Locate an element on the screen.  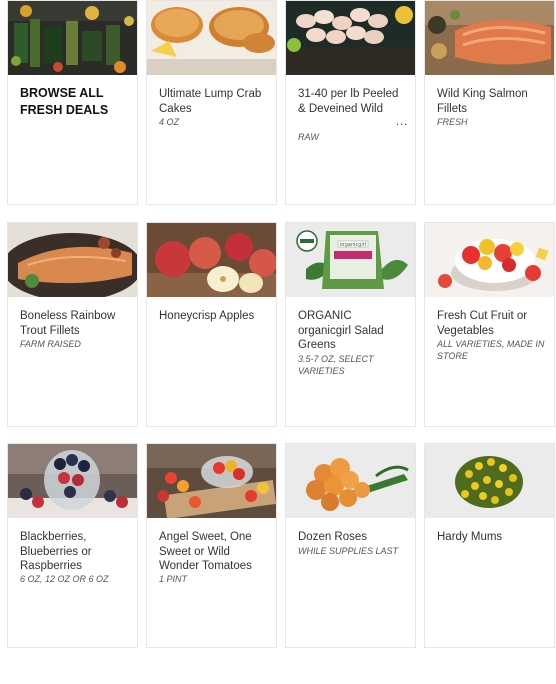
salmon-image is located at coordinates (489, 38).